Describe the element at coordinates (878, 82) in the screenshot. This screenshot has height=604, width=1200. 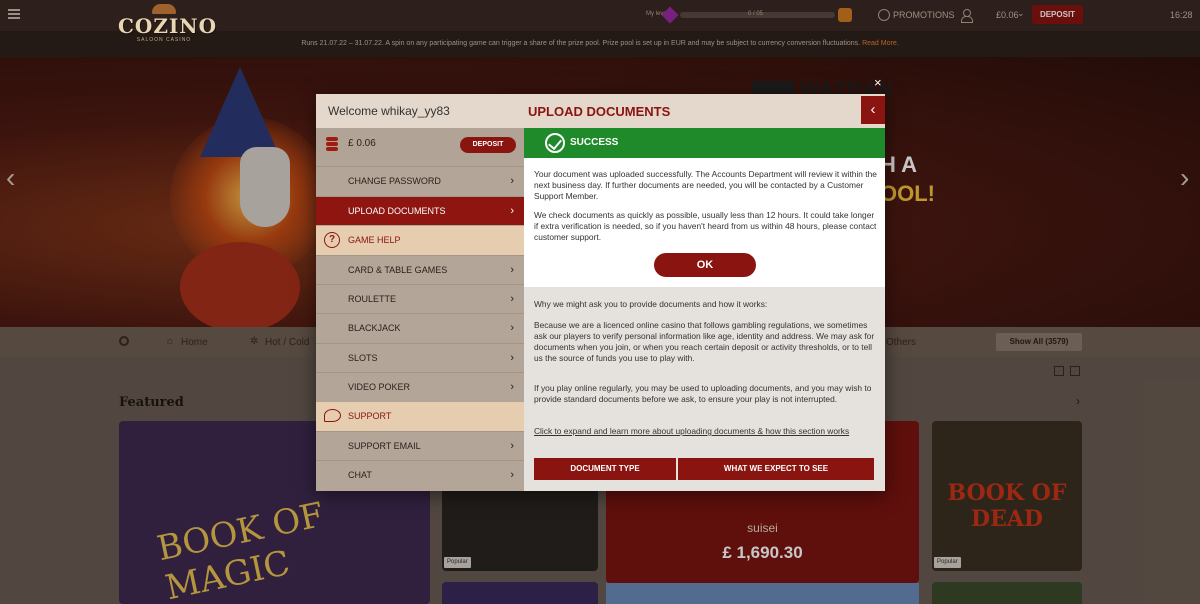
I see `close-icon: ×` at that location.